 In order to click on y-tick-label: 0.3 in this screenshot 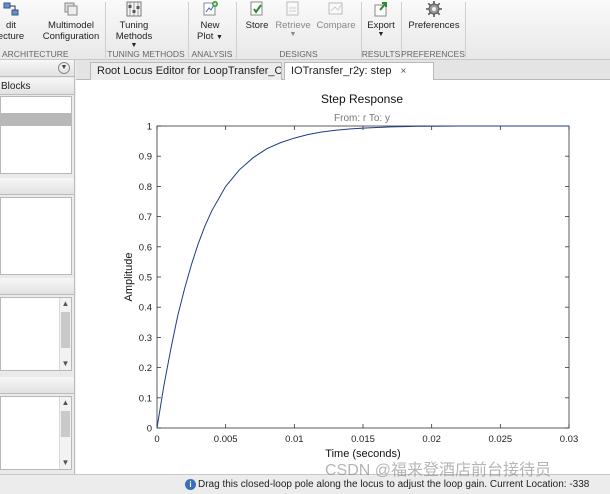, I will do `click(145, 338)`.